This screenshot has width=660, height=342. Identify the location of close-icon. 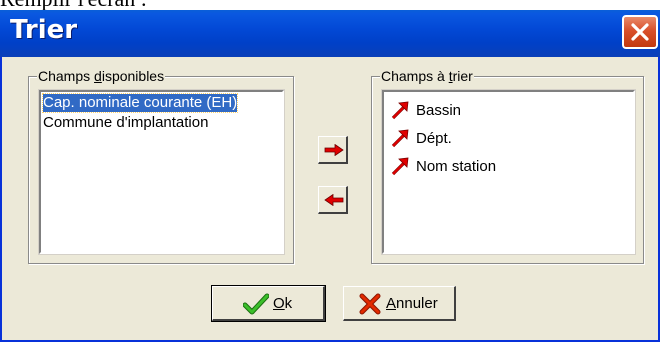
(640, 32).